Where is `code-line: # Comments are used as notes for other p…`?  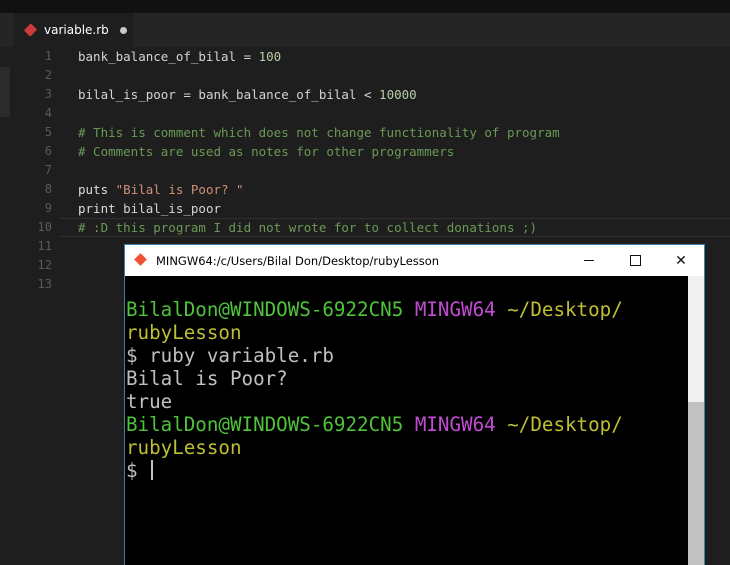 code-line: # Comments are used as notes for other p… is located at coordinates (319, 151).